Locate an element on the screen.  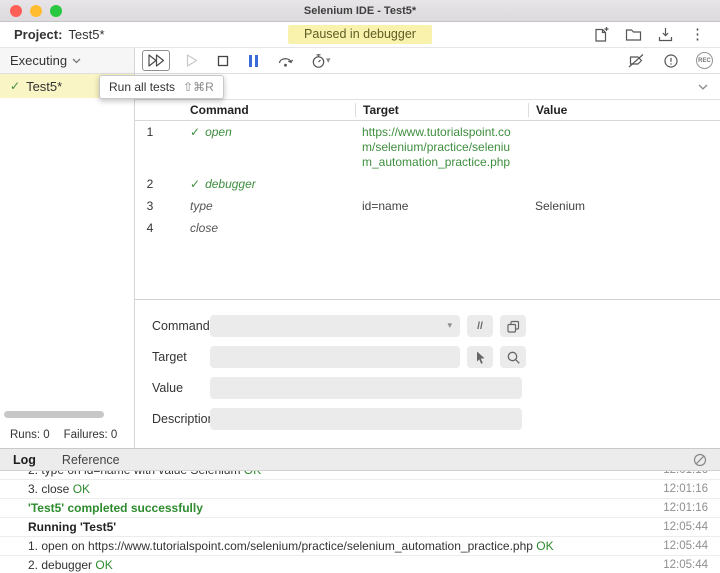
value-input is located at coordinates (366, 388).